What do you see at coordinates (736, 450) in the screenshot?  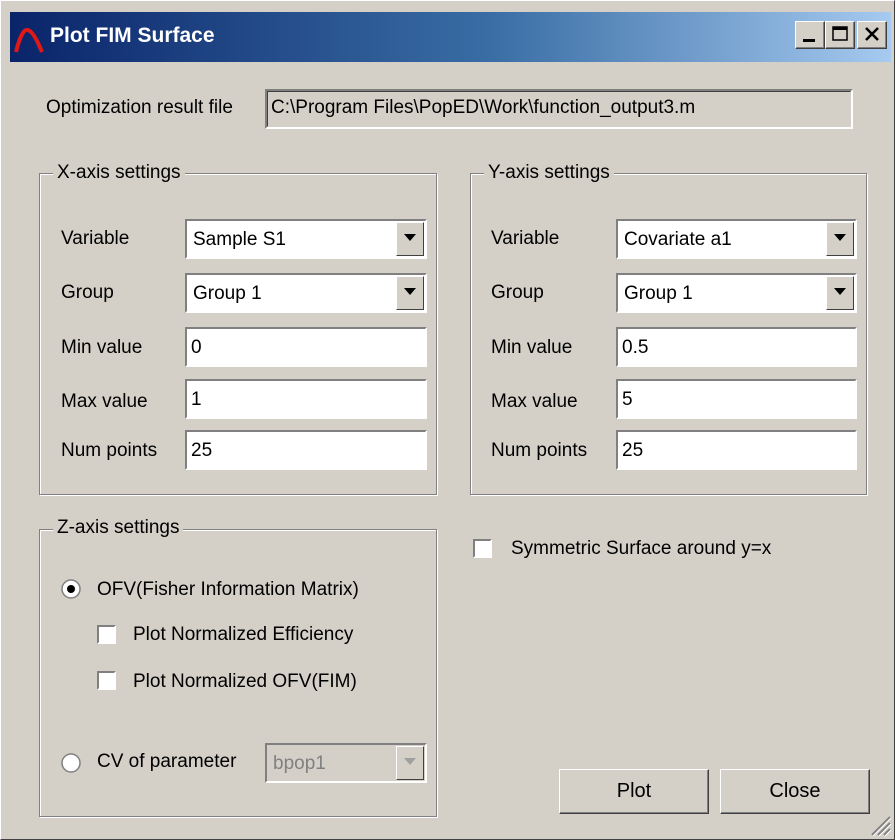 I see `y-points-input: 25` at bounding box center [736, 450].